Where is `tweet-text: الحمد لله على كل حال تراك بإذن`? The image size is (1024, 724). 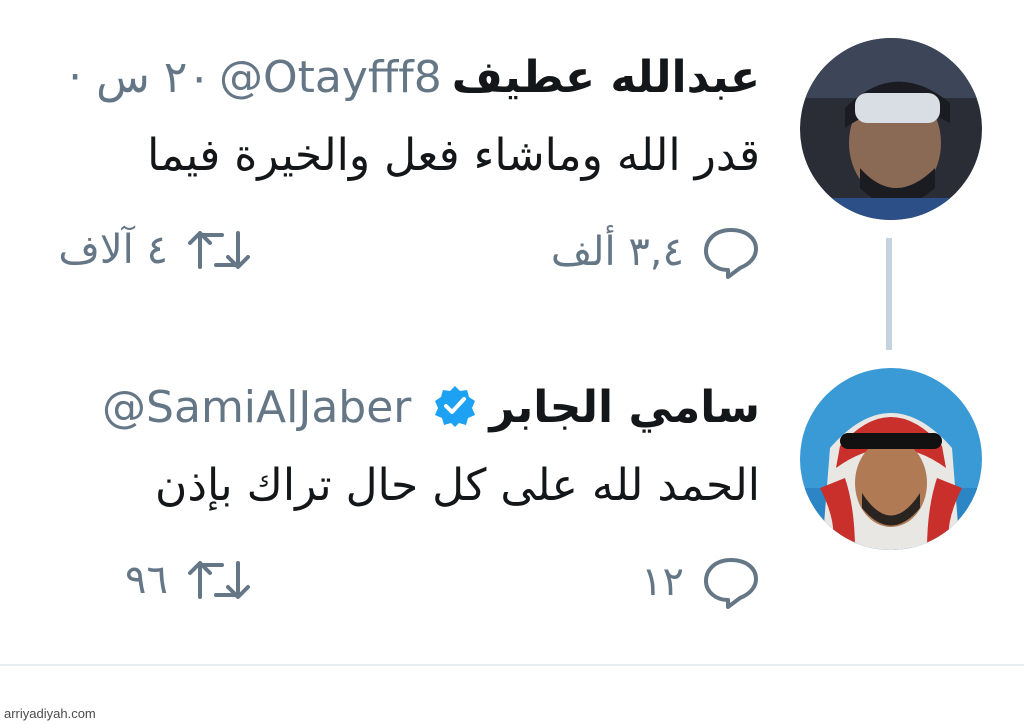 tweet-text: الحمد لله على كل حال تراك بإذن is located at coordinates (457, 485).